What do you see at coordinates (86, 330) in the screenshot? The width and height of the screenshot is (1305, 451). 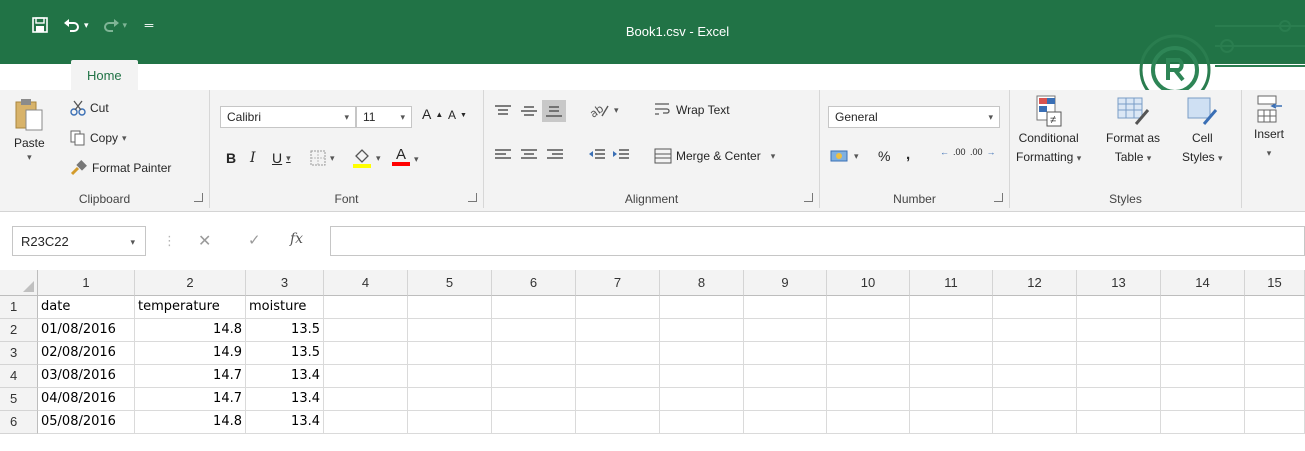 I see `cell: 01/08/2016` at bounding box center [86, 330].